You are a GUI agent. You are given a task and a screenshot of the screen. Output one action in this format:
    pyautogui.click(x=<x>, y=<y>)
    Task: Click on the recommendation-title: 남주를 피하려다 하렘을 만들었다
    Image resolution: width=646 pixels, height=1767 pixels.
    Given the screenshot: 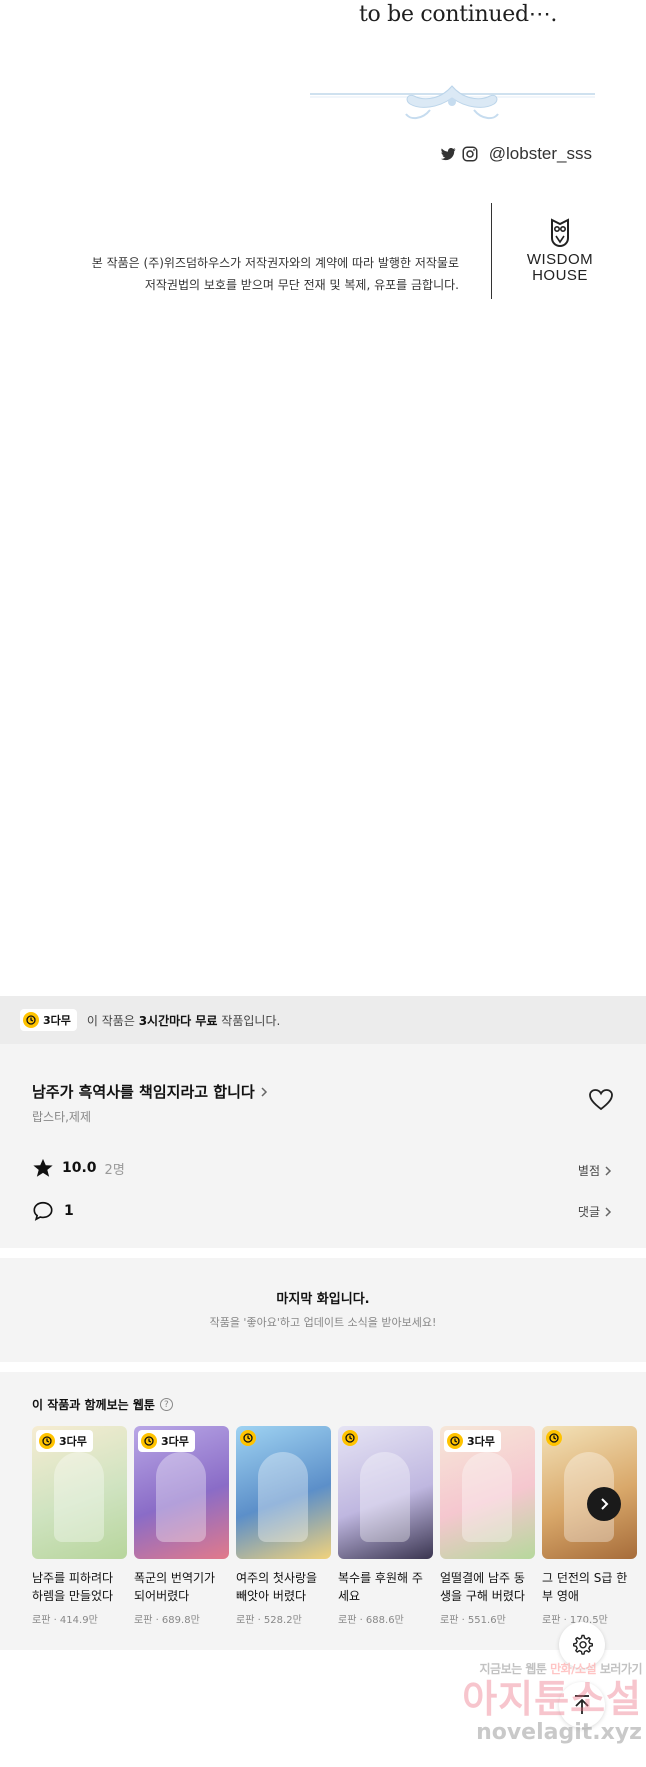 What is the action you would take?
    pyautogui.click(x=79, y=1587)
    